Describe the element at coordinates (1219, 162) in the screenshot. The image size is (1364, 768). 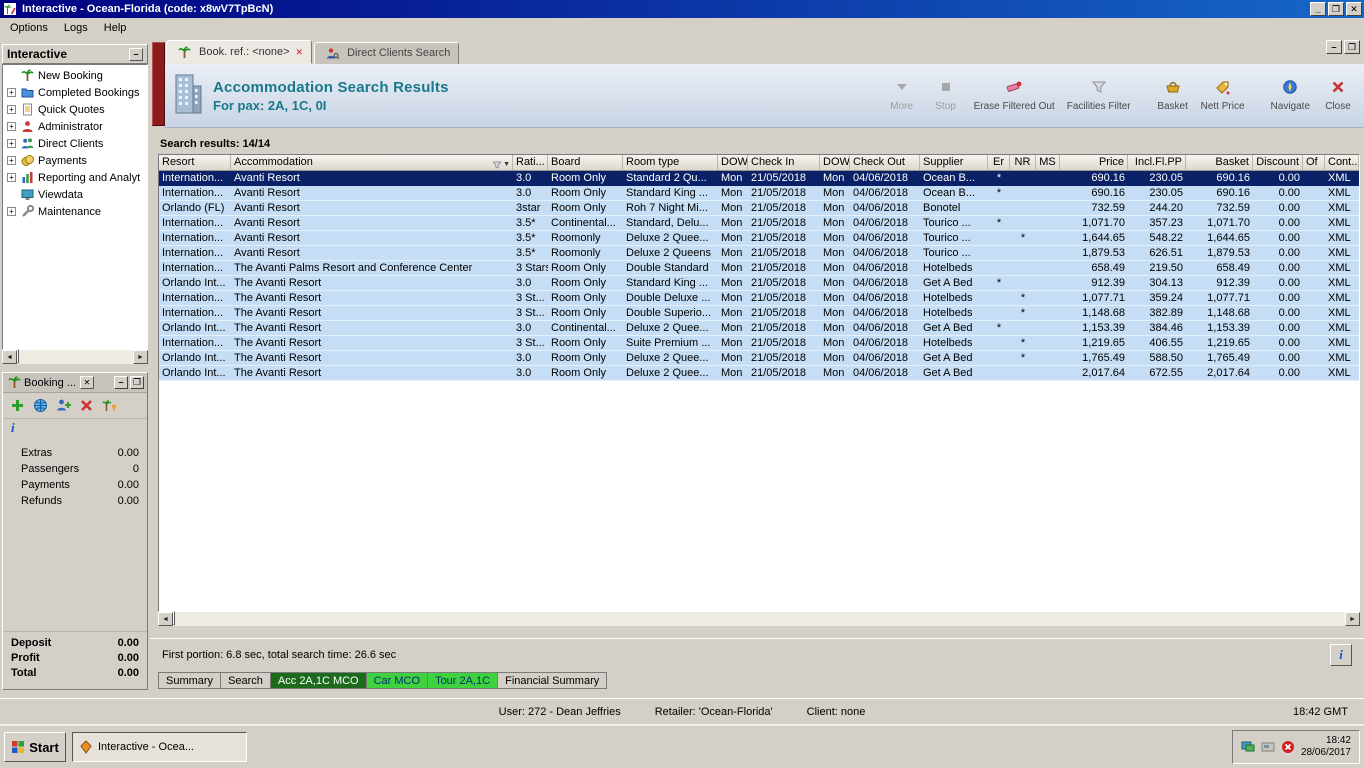
I see `column-header-basket: Basket` at that location.